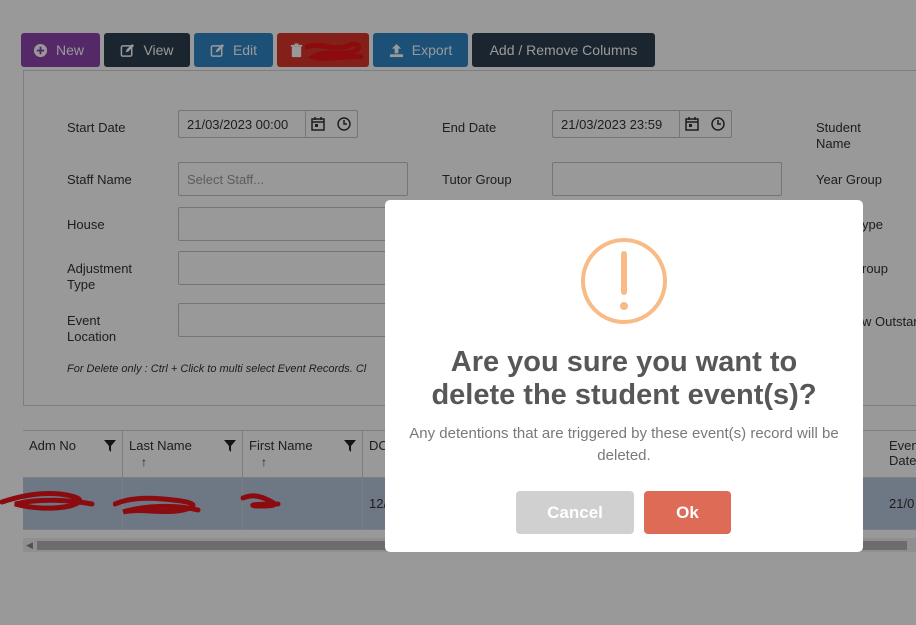 This screenshot has height=625, width=916. I want to click on warning-icon, so click(624, 281).